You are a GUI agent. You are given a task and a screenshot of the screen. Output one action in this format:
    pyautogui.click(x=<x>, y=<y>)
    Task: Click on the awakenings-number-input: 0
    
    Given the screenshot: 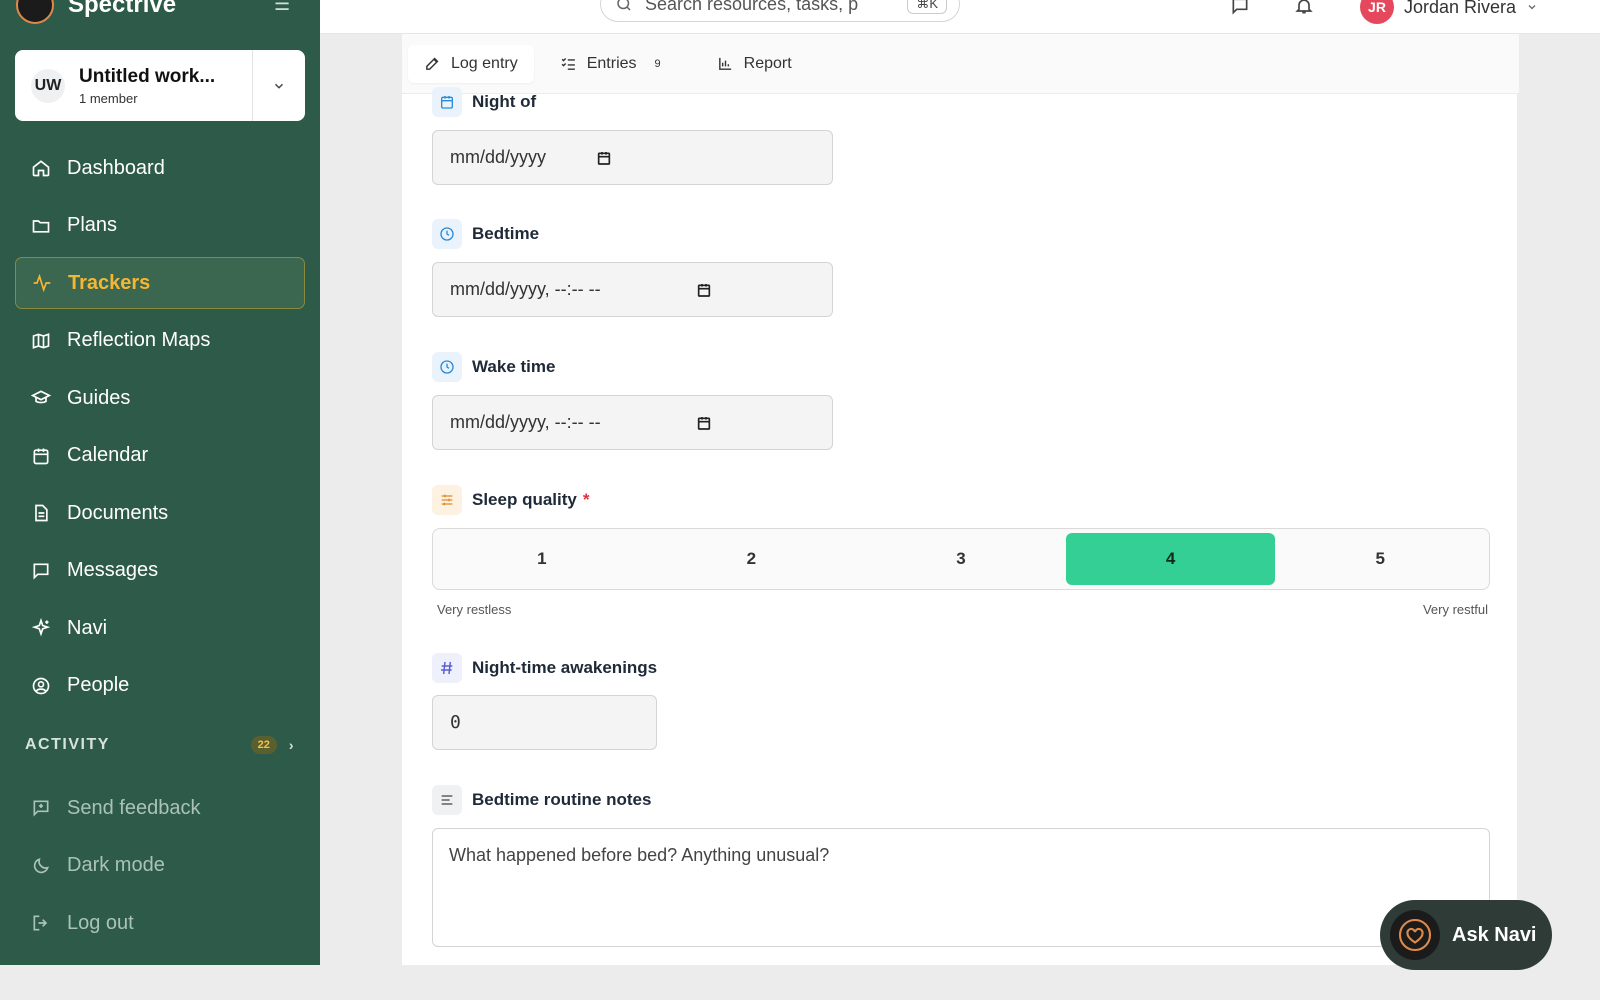 What is the action you would take?
    pyautogui.click(x=544, y=722)
    